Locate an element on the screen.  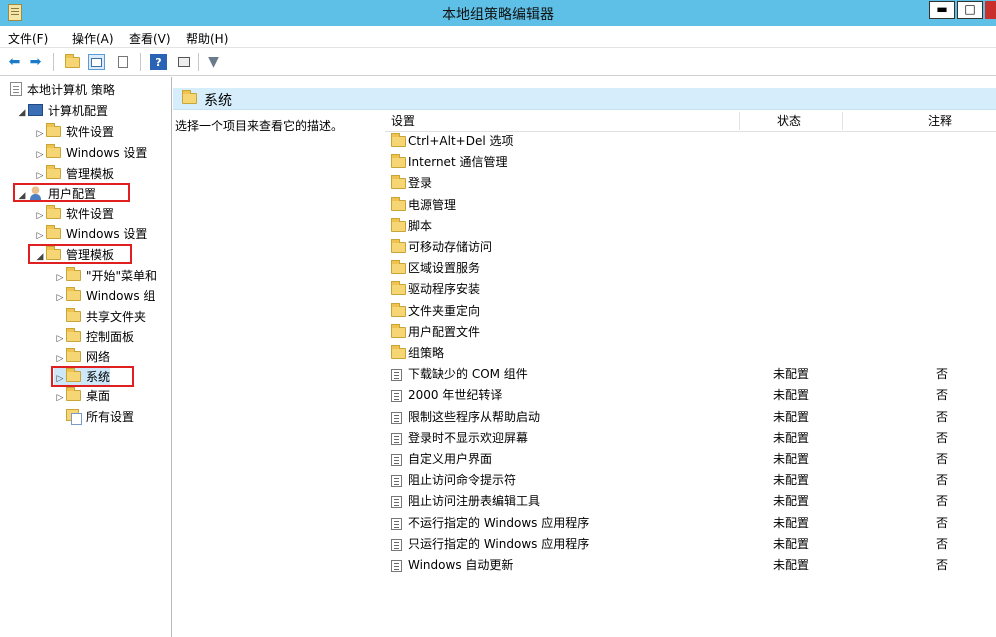
maximize-button: □ is located at coordinates (970, 10).